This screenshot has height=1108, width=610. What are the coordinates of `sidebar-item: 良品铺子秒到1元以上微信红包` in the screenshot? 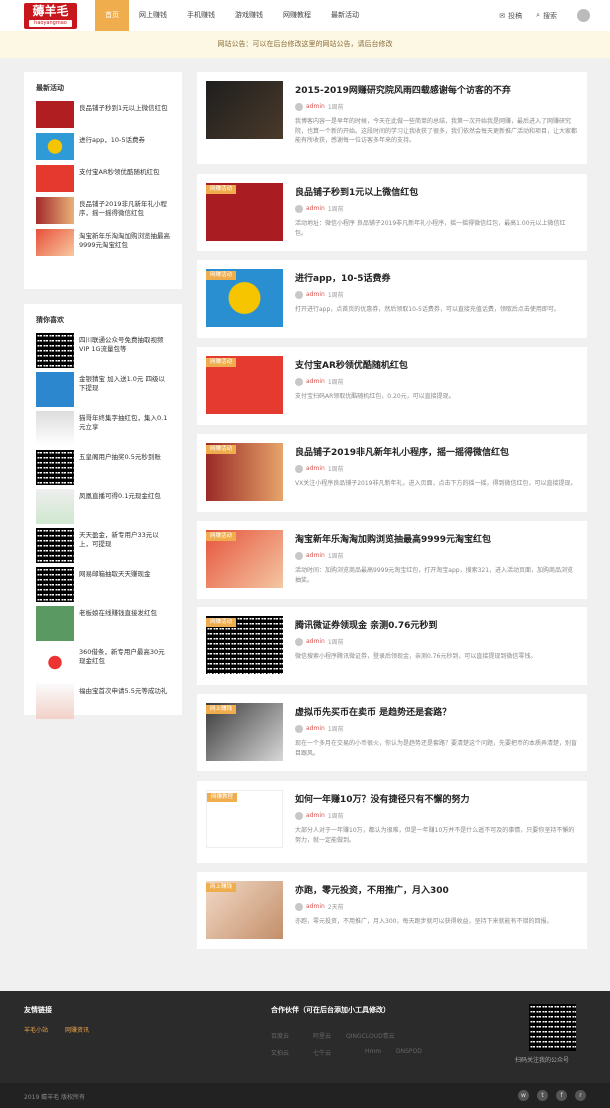 It's located at (103, 116).